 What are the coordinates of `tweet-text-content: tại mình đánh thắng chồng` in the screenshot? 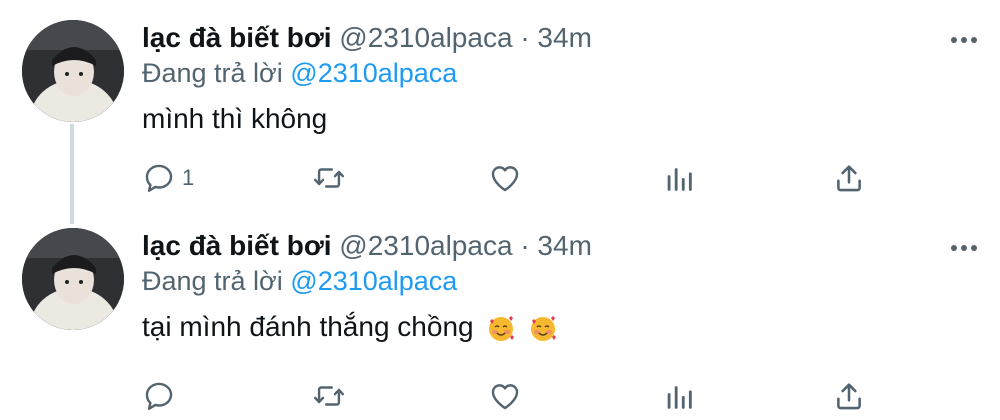 It's located at (308, 326).